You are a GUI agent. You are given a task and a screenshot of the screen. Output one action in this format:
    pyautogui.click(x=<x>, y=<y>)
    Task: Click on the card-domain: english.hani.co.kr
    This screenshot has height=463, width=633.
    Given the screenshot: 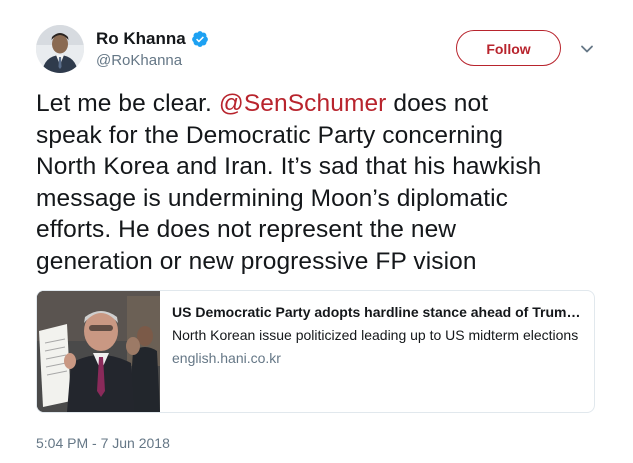 What is the action you would take?
    pyautogui.click(x=226, y=358)
    